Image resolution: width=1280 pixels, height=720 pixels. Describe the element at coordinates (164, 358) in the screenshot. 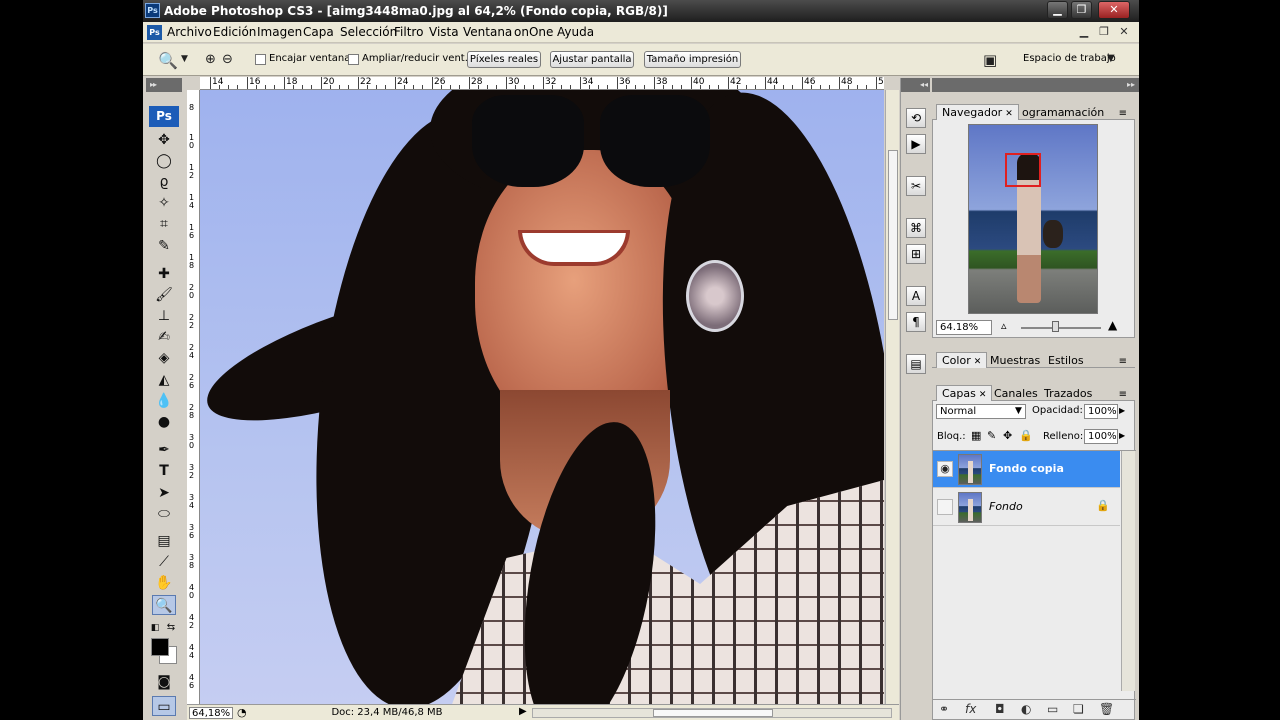

I see `eraser-tool-icon: ◈` at that location.